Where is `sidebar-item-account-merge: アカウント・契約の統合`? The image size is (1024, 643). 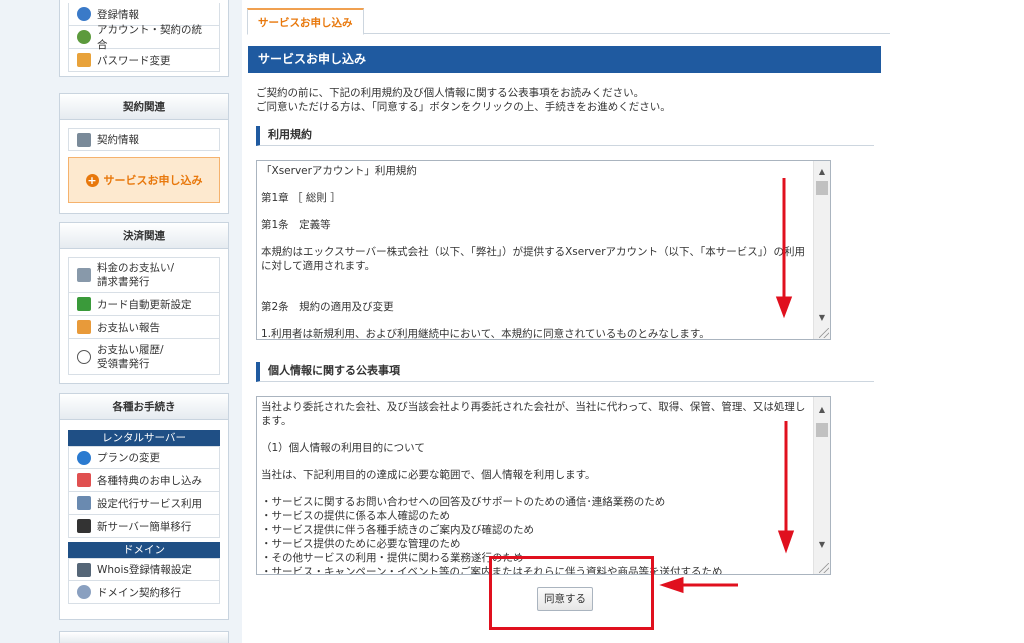 sidebar-item-account-merge: アカウント・契約の統合 is located at coordinates (144, 37).